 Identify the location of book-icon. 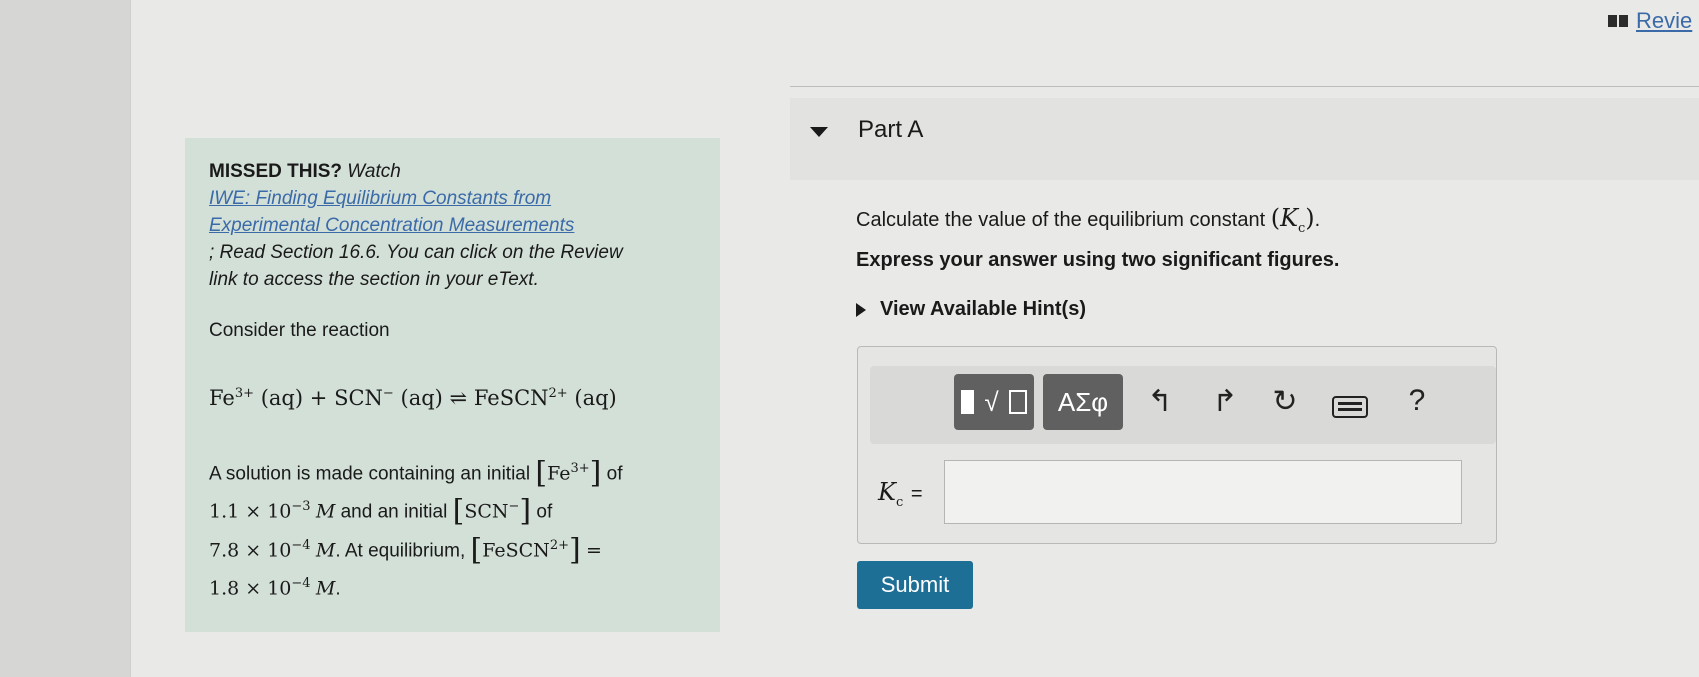
(1618, 21).